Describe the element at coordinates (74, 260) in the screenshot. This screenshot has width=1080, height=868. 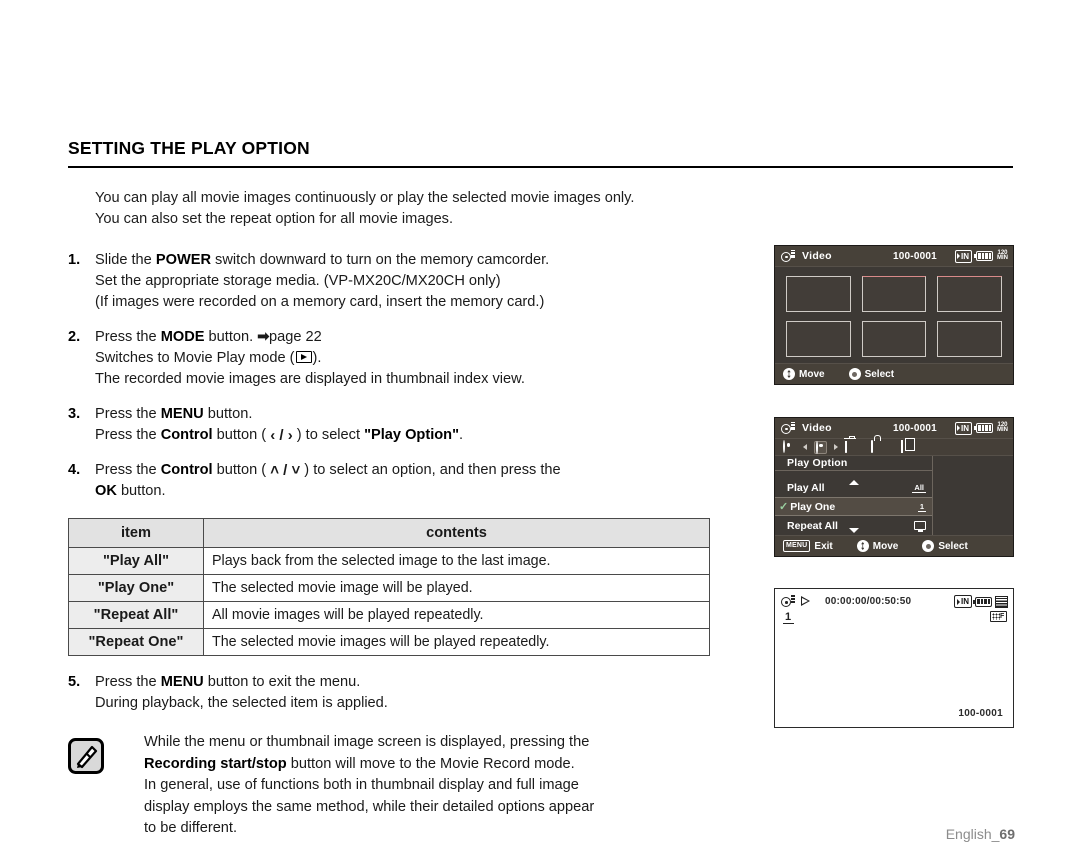
I see `step-1-number: 1.` at that location.